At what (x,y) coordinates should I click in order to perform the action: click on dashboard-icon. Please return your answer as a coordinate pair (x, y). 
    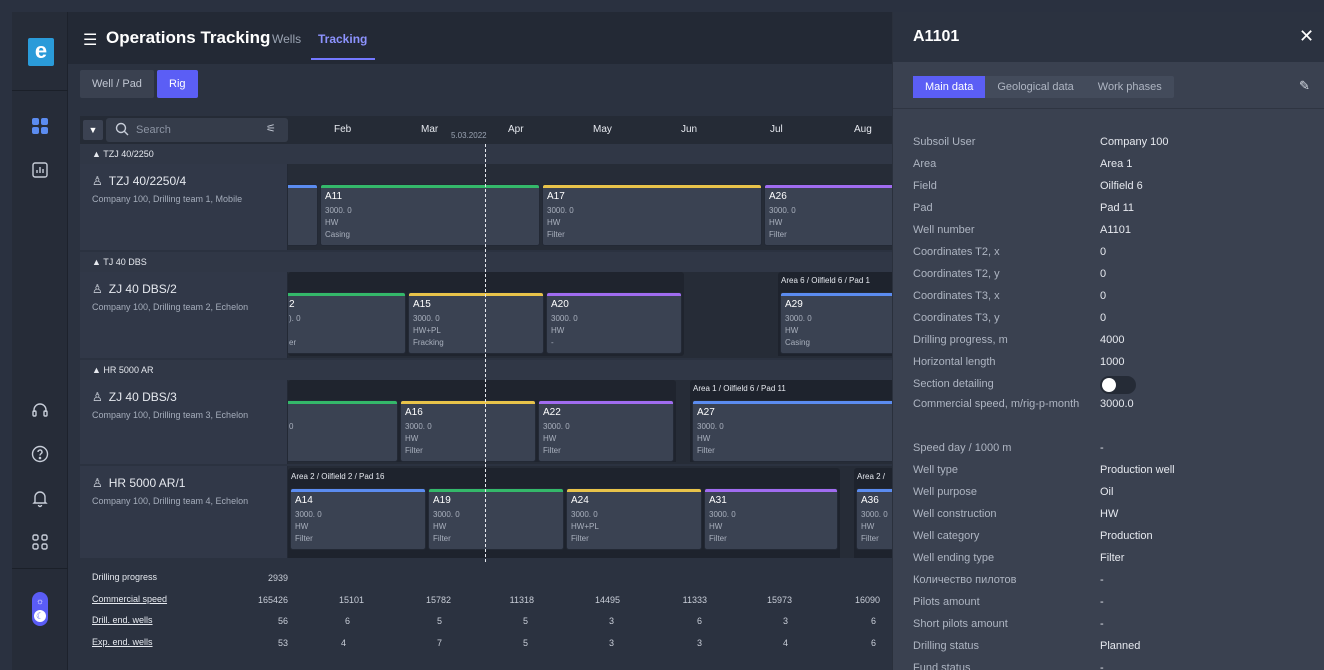
    Looking at the image, I should click on (40, 126).